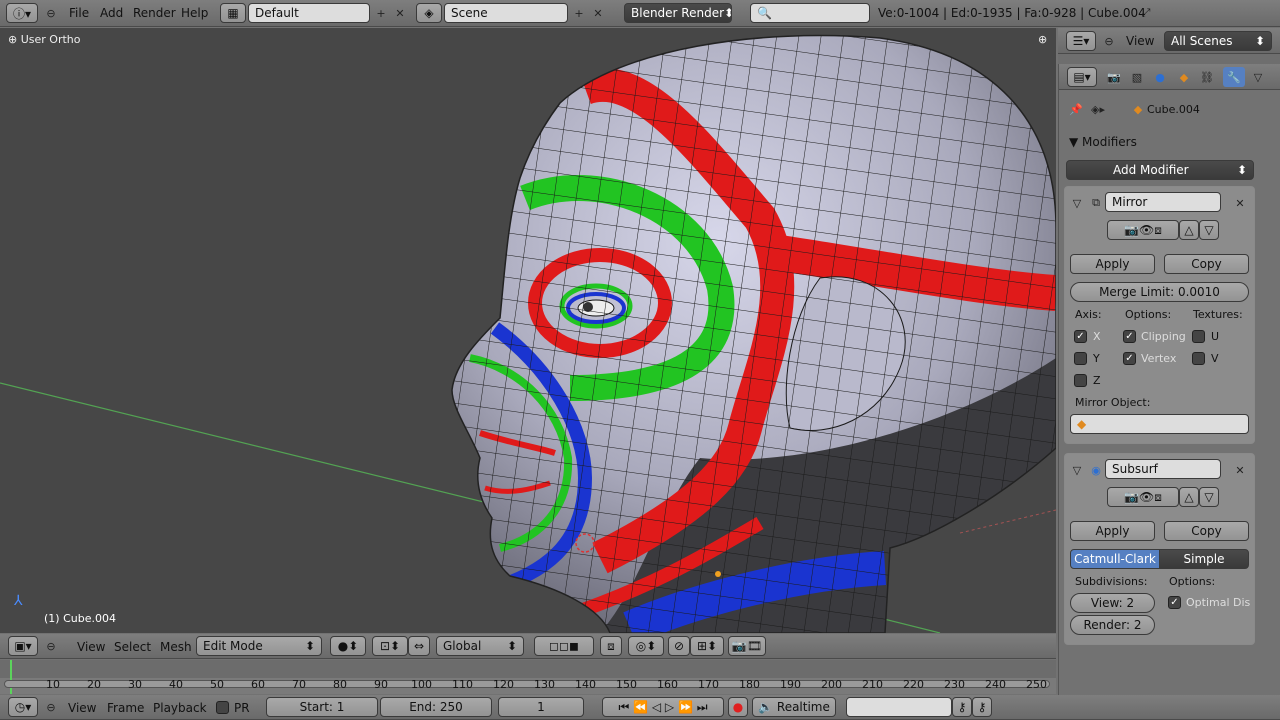 The height and width of the screenshot is (720, 1280). What do you see at coordinates (738, 707) in the screenshot?
I see `record-button: ●` at bounding box center [738, 707].